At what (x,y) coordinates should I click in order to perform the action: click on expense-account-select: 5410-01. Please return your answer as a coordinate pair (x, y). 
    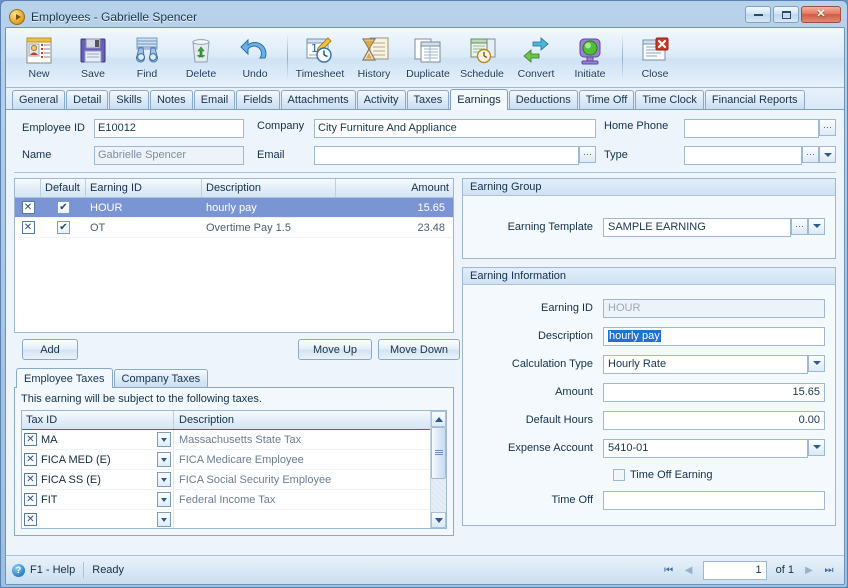
    Looking at the image, I should click on (705, 448).